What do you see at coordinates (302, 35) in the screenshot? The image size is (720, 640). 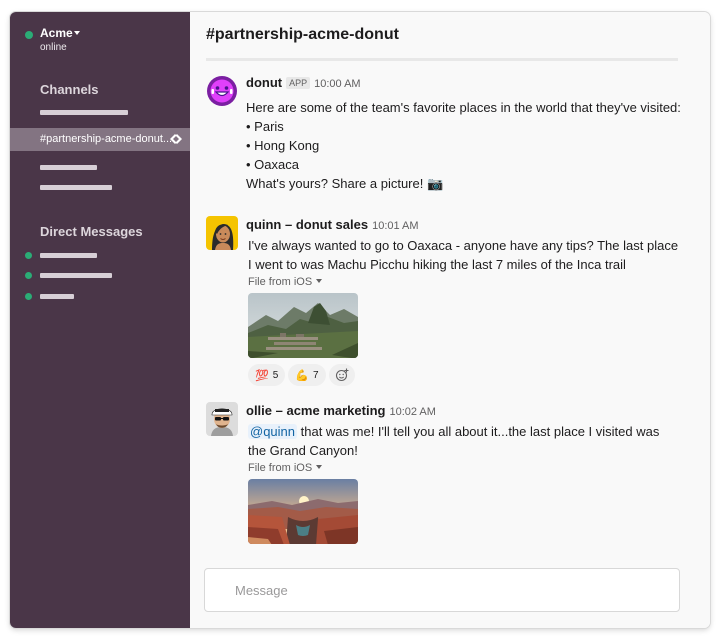 I see `channel-title: #partnership-acme-donut` at bounding box center [302, 35].